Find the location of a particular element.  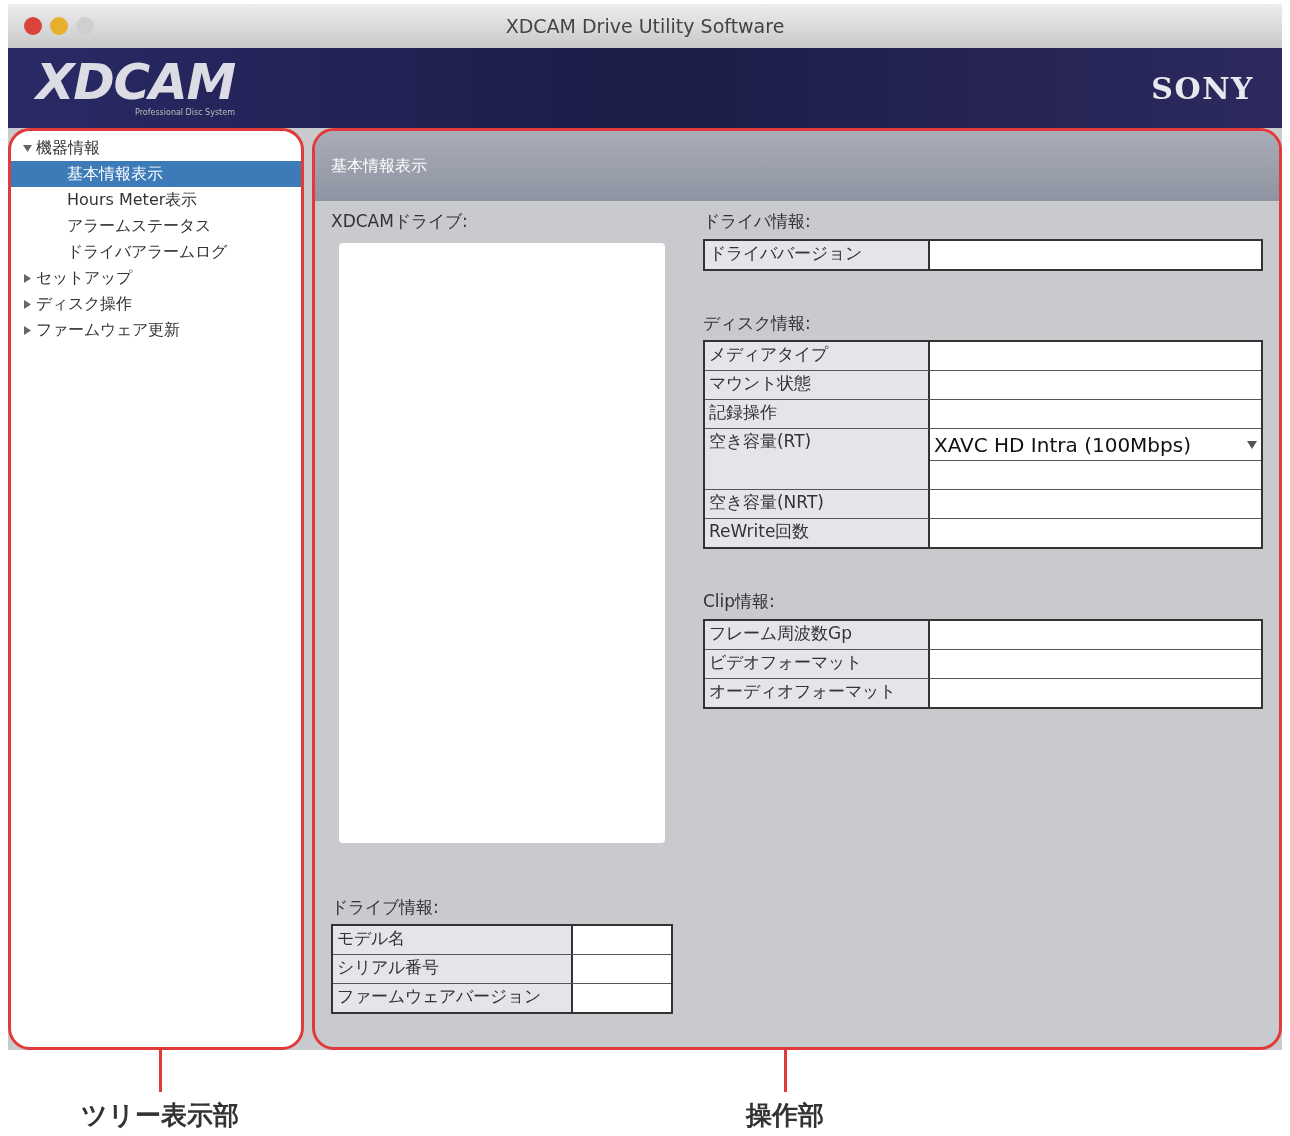

callout-label: ツリー表示部 is located at coordinates (160, 1115).